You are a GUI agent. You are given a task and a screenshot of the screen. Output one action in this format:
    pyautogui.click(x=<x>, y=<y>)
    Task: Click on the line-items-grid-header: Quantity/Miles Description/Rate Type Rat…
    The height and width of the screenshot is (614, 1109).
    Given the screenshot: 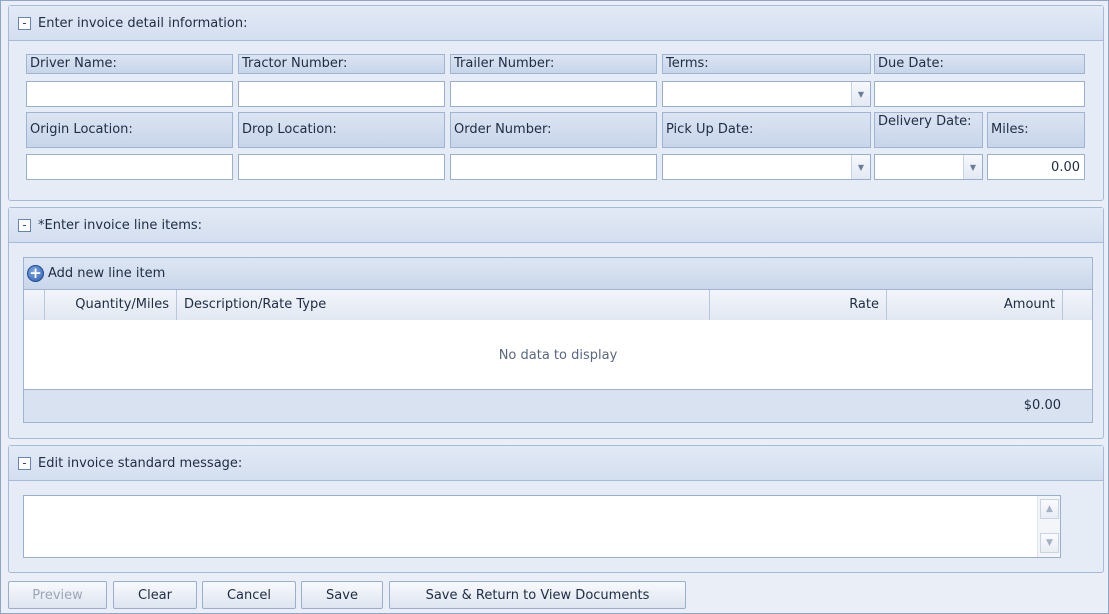 What is the action you would take?
    pyautogui.click(x=558, y=305)
    